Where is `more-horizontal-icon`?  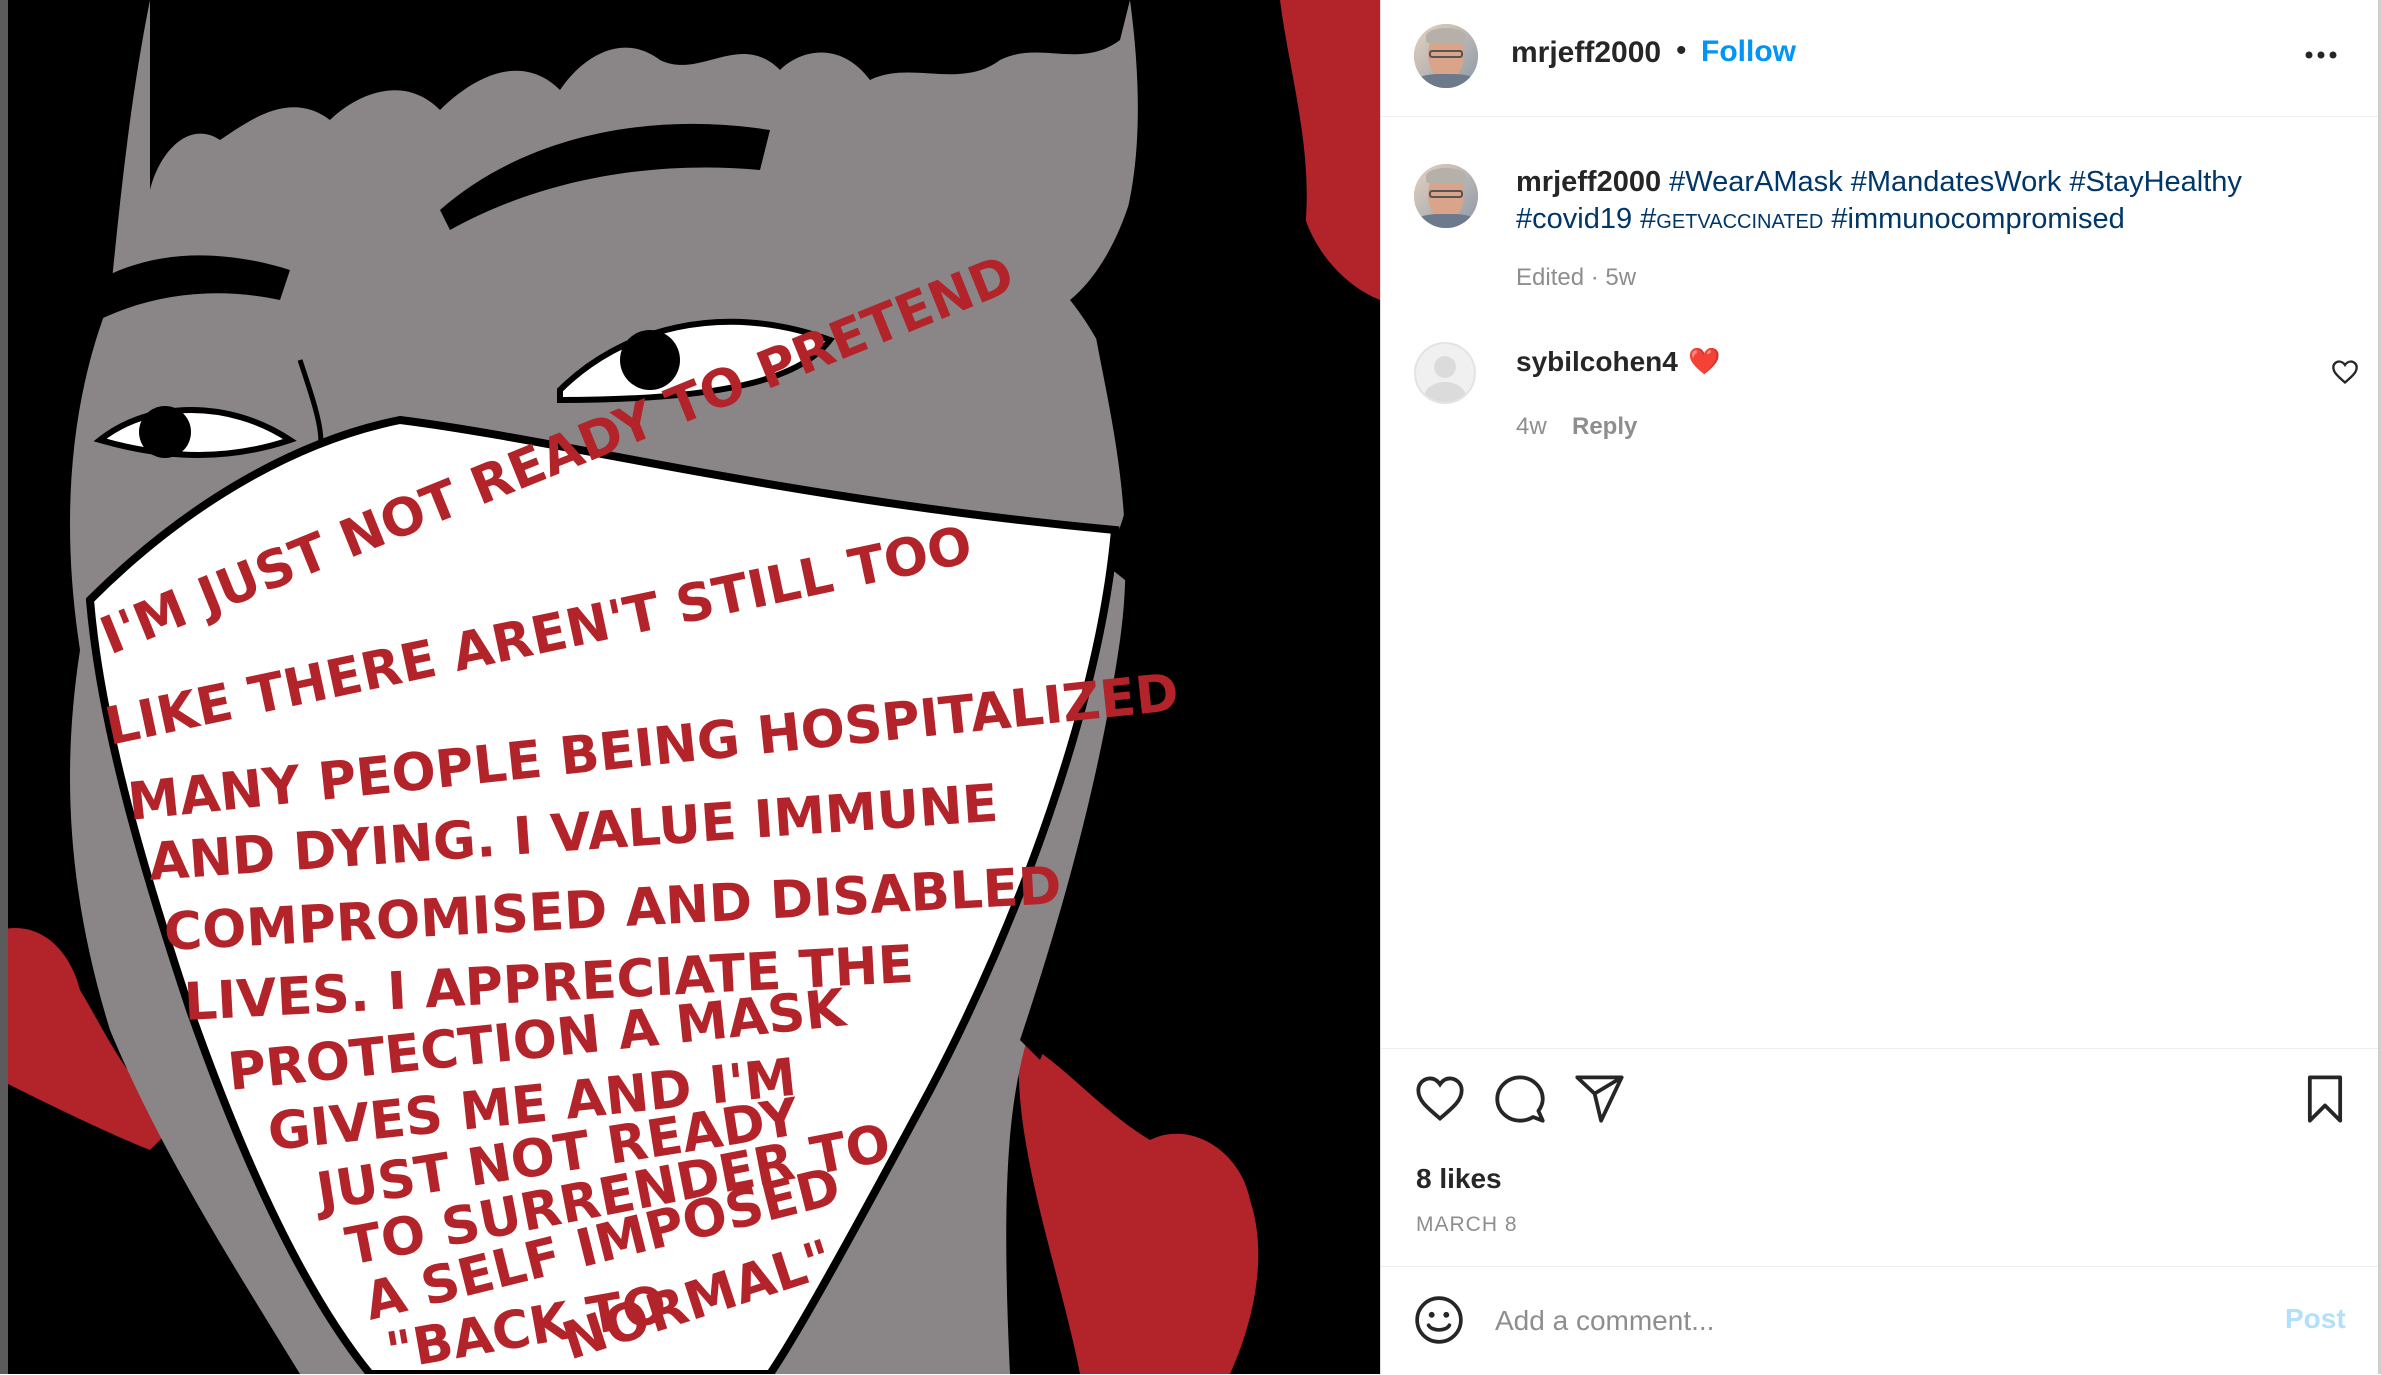 more-horizontal-icon is located at coordinates (2321, 55).